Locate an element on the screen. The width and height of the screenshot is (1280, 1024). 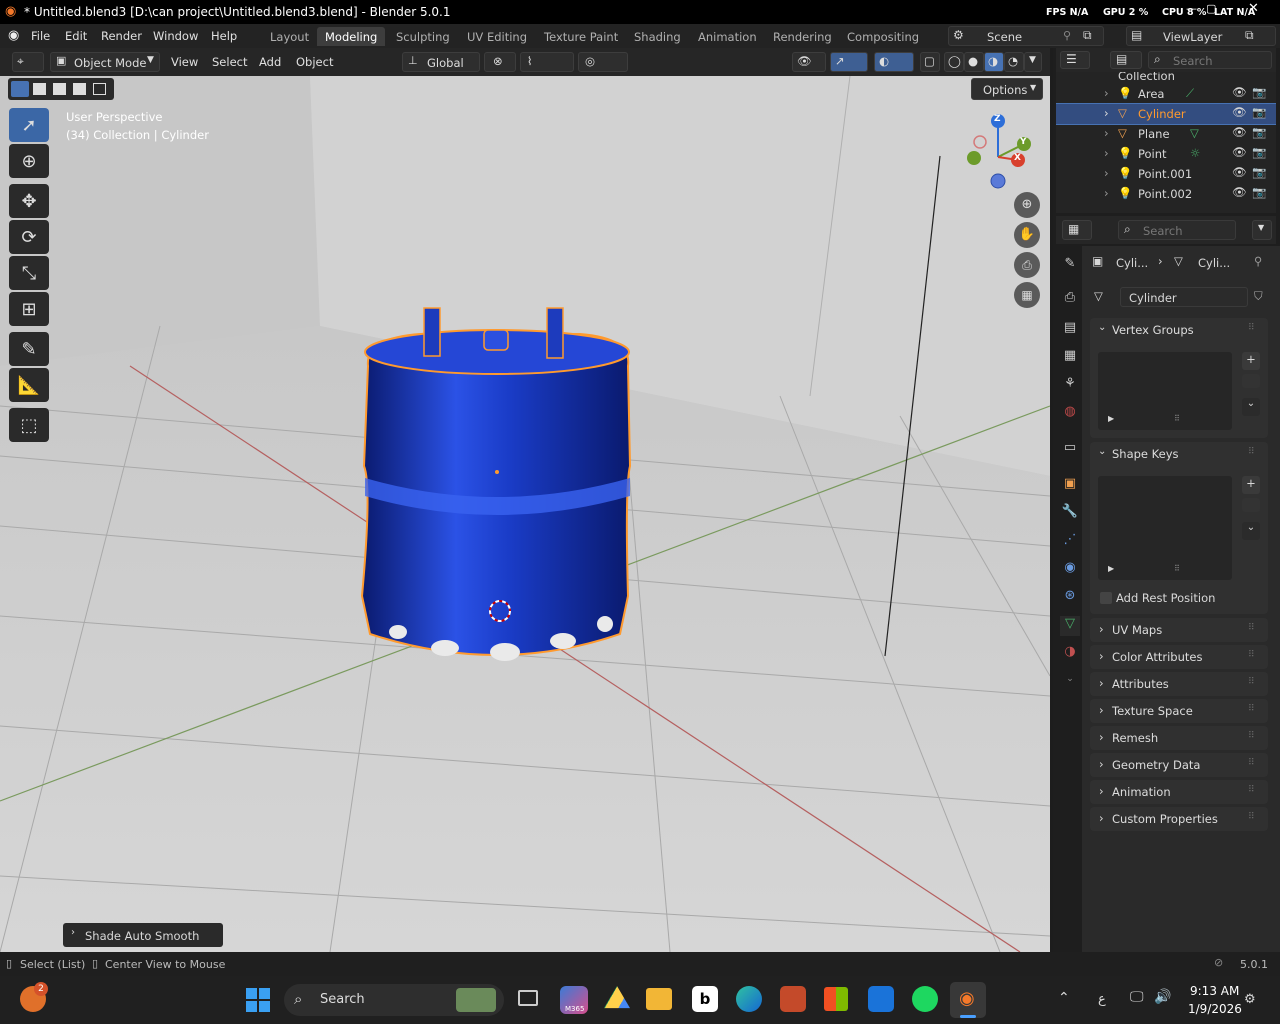
blender-taskbar-icon: ◉ is located at coordinates (968, 1000).